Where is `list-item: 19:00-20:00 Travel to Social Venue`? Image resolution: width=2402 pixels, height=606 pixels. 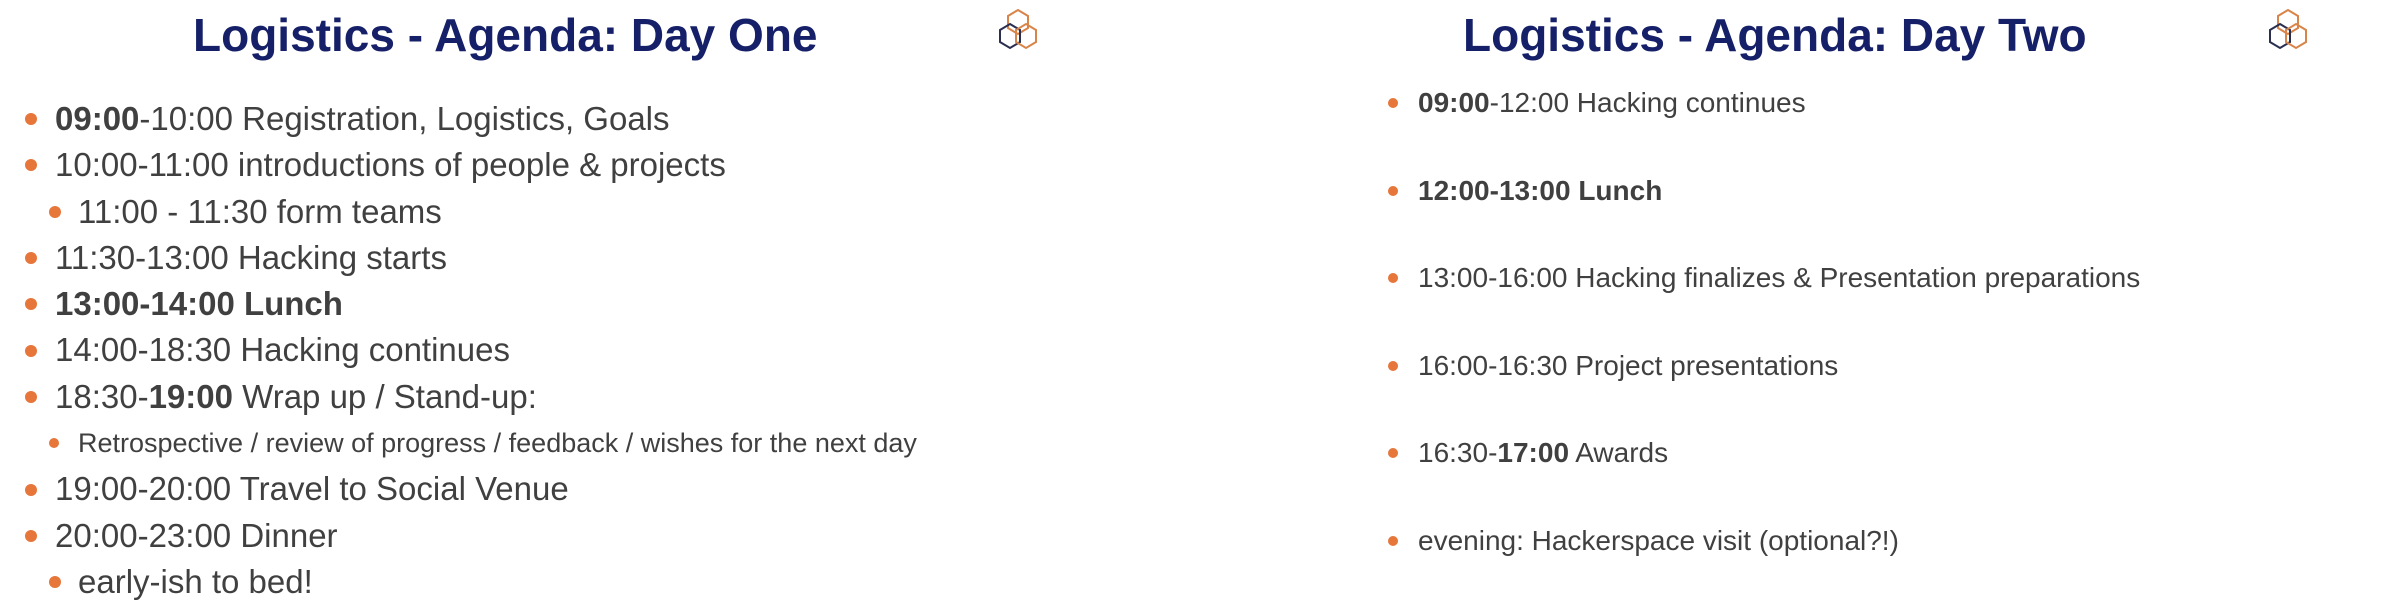 list-item: 19:00-20:00 Travel to Social Venue is located at coordinates (458, 489).